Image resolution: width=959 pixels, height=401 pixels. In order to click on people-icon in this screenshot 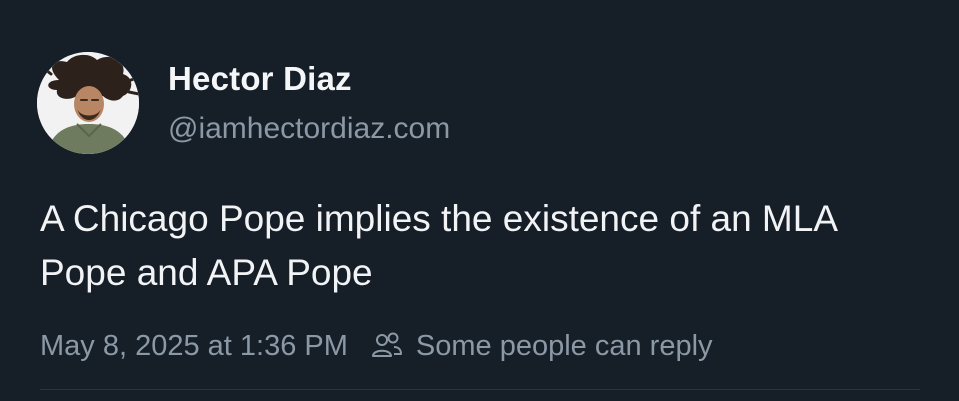, I will do `click(387, 346)`.